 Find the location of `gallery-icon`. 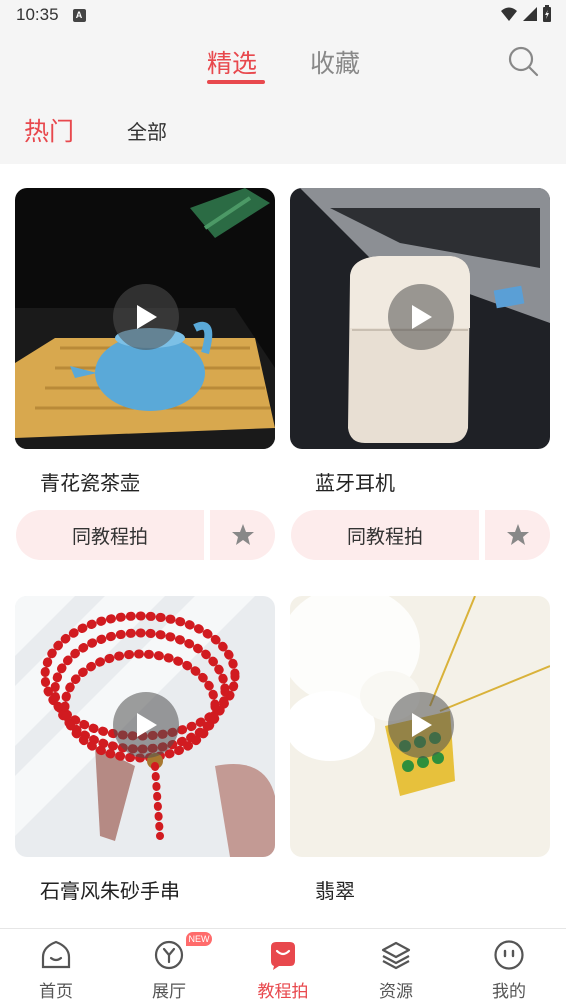

gallery-icon is located at coordinates (169, 955).